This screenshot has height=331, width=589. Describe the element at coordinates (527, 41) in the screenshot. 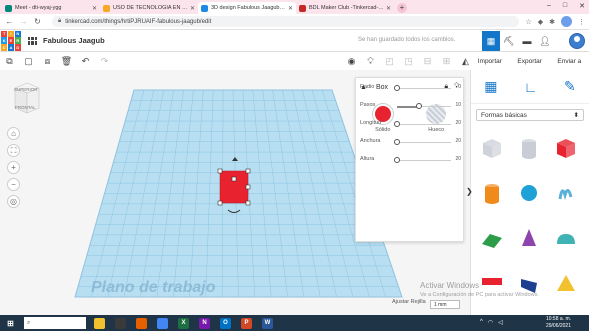

I see `bricks-icon: ▬` at that location.